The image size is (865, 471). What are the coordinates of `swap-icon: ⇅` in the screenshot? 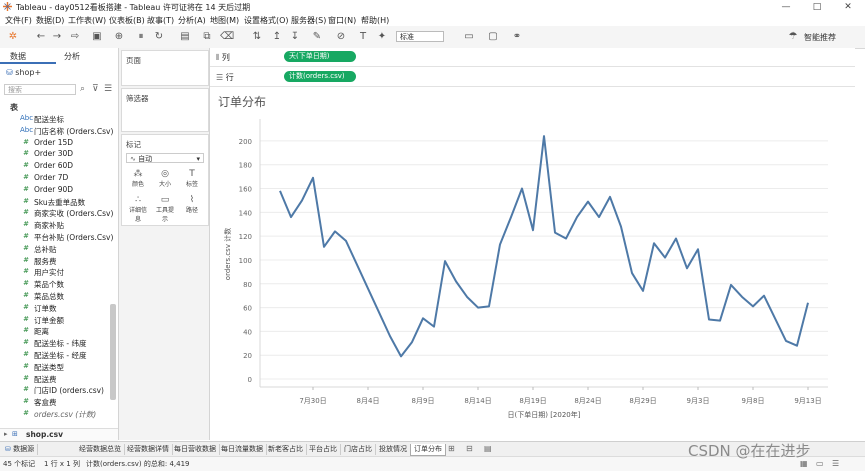 It's located at (257, 37).